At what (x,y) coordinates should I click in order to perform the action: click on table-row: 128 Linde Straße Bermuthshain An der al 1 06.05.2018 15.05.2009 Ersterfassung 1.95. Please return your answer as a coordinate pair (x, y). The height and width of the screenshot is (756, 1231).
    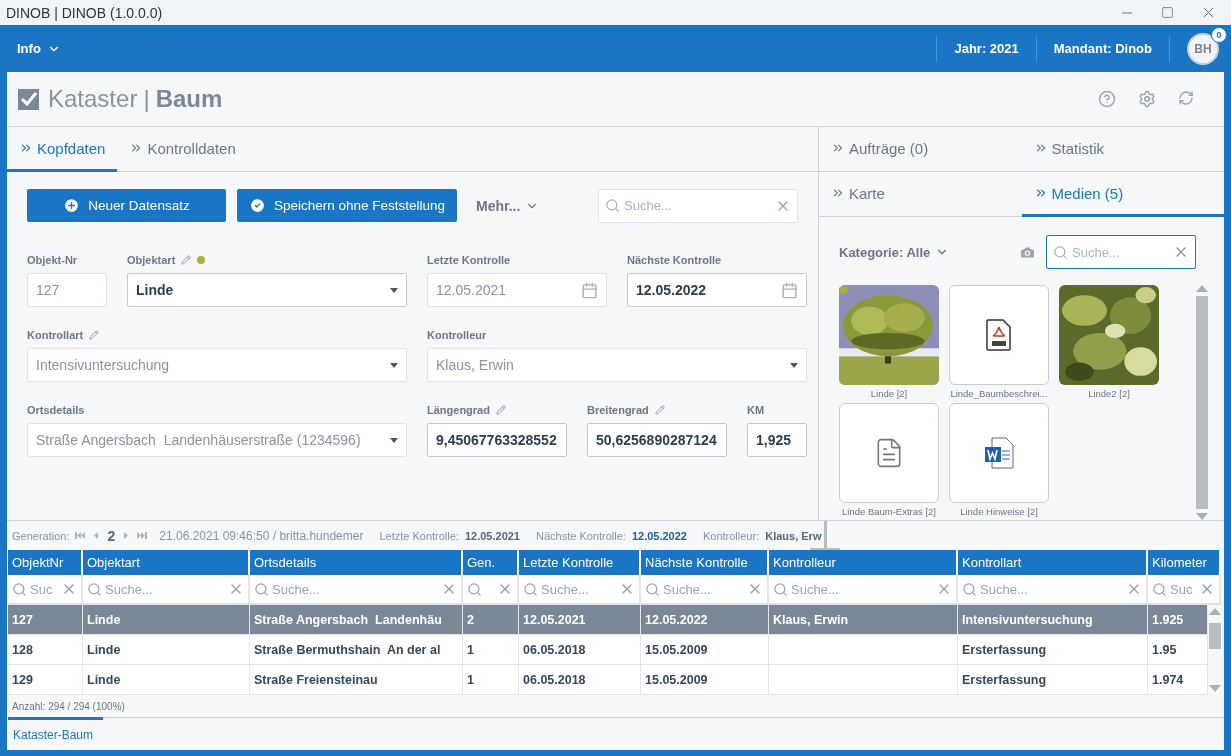
    Looking at the image, I should click on (608, 650).